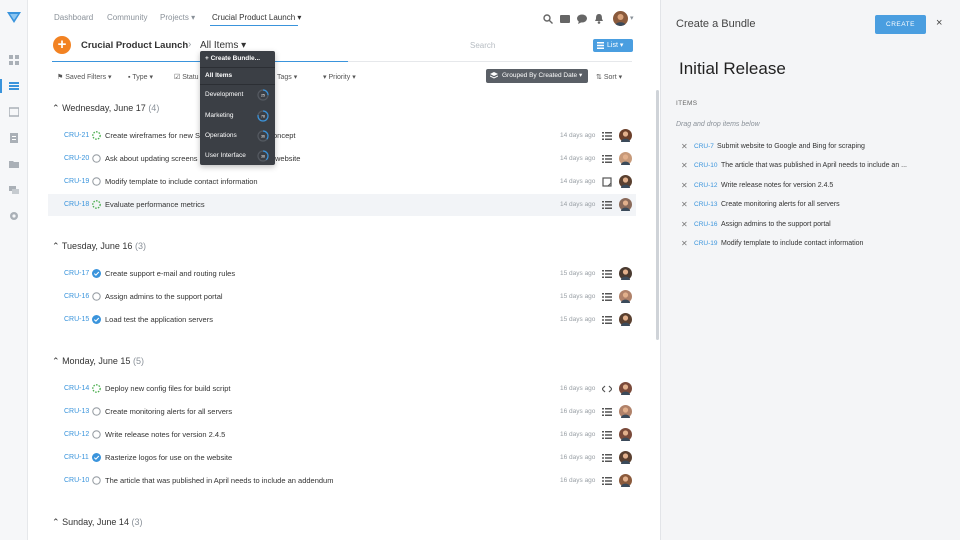 The image size is (960, 540). I want to click on task-title: Evaluate performance metrics, so click(155, 204).